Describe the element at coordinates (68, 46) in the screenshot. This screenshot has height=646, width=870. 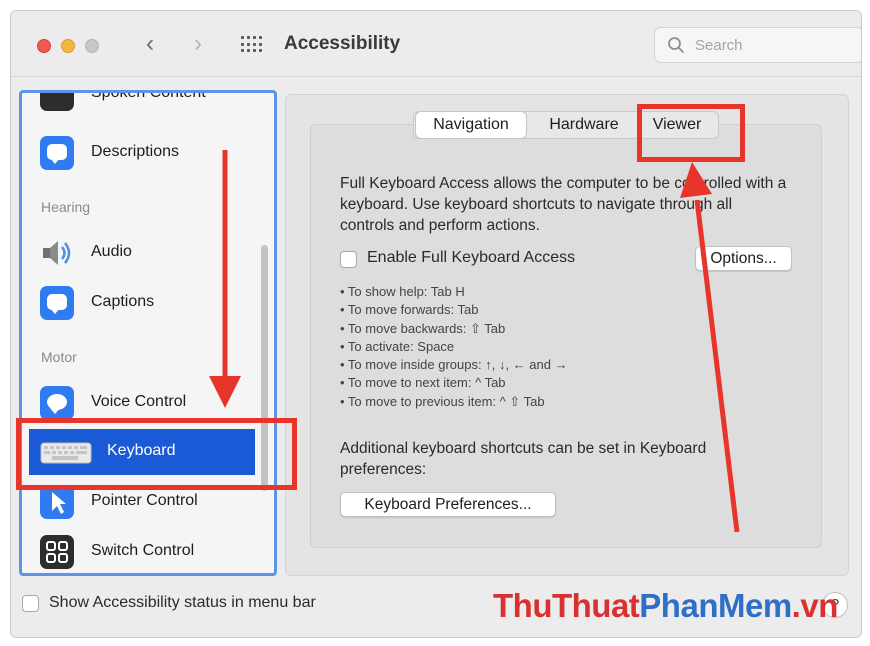
I see `minimize-button` at that location.